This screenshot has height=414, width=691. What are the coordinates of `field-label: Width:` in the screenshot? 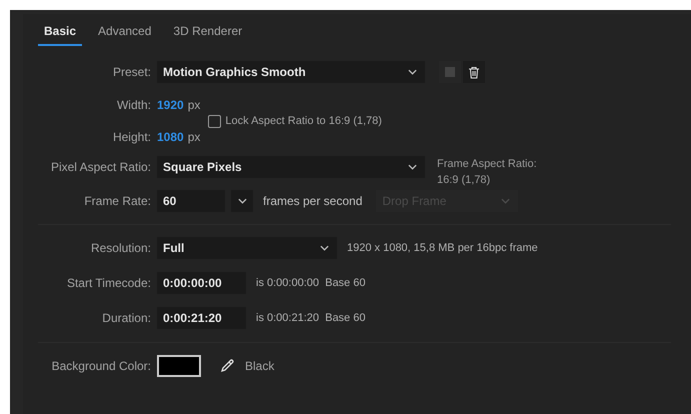 It's located at (133, 105).